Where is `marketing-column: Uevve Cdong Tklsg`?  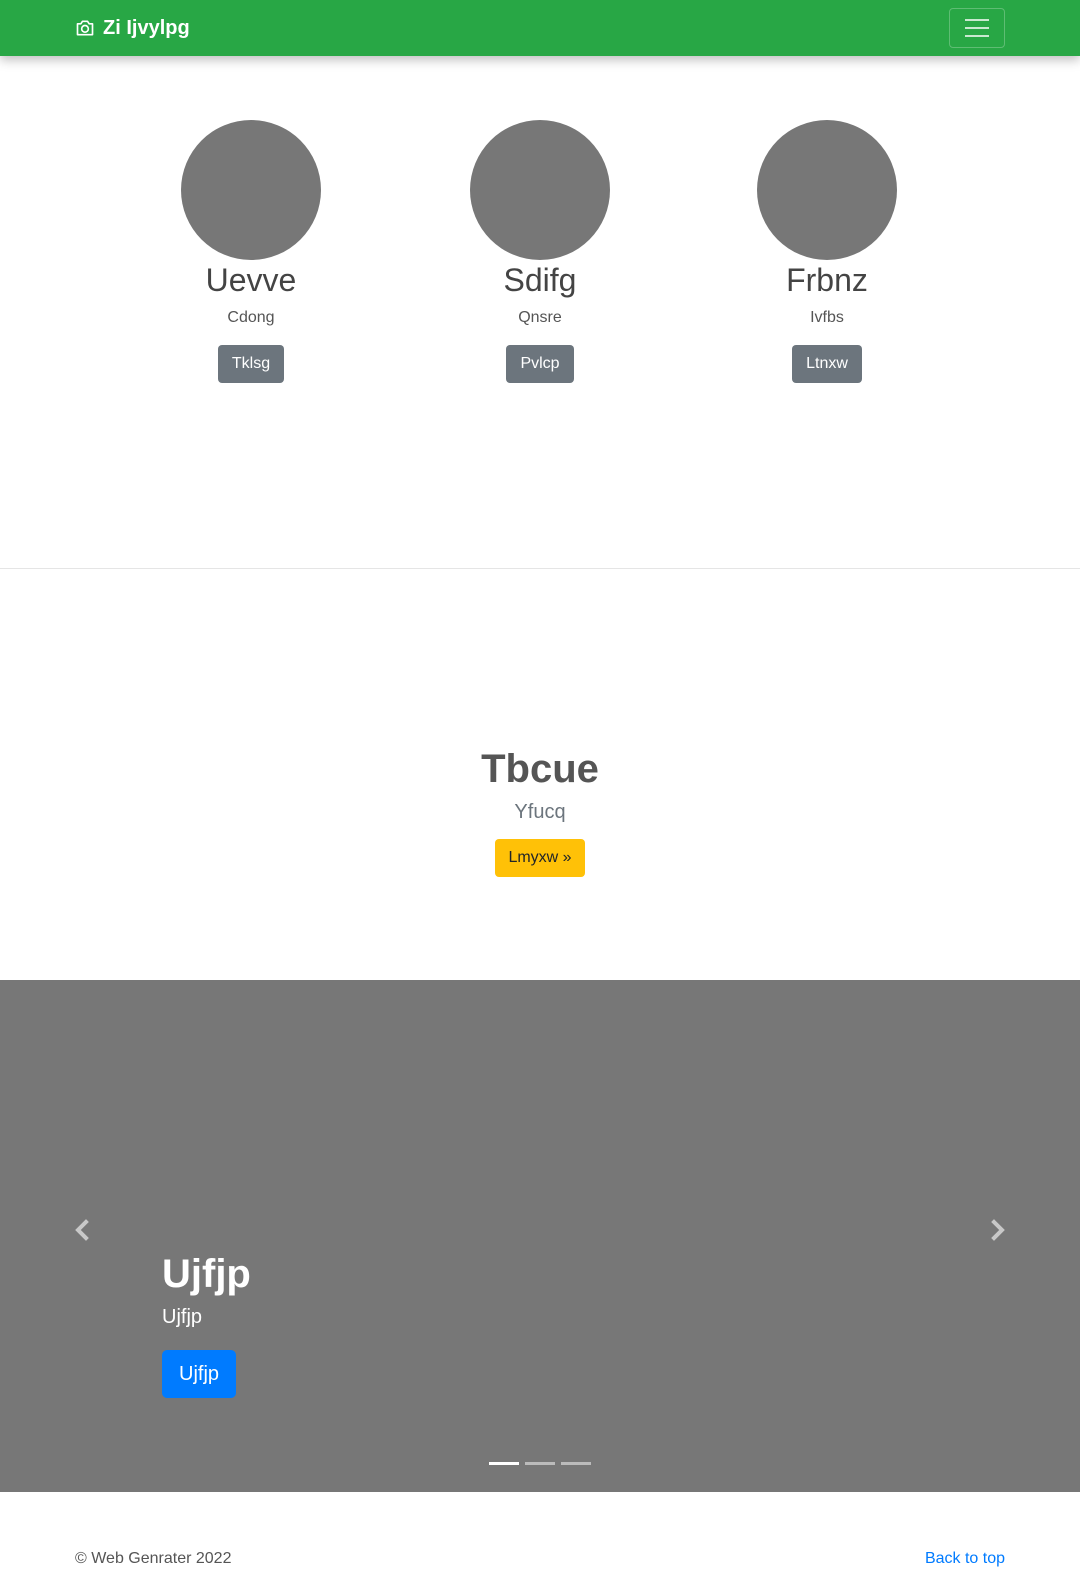 marketing-column: Uevve Cdong Tklsg is located at coordinates (251, 251).